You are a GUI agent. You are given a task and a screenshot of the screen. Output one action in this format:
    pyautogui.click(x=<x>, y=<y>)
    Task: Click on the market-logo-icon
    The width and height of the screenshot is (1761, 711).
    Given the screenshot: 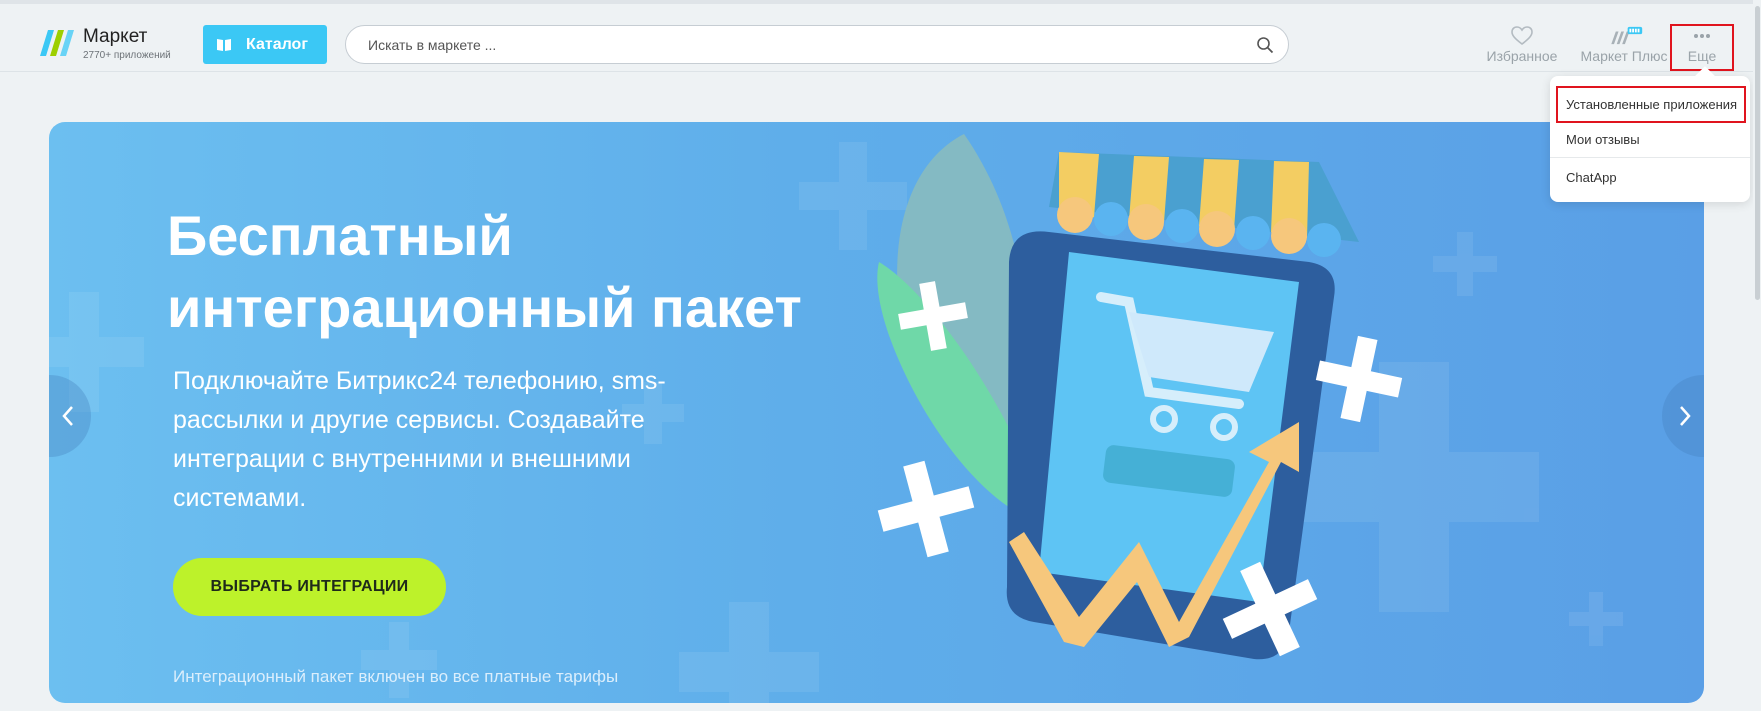 What is the action you would take?
    pyautogui.click(x=57, y=43)
    